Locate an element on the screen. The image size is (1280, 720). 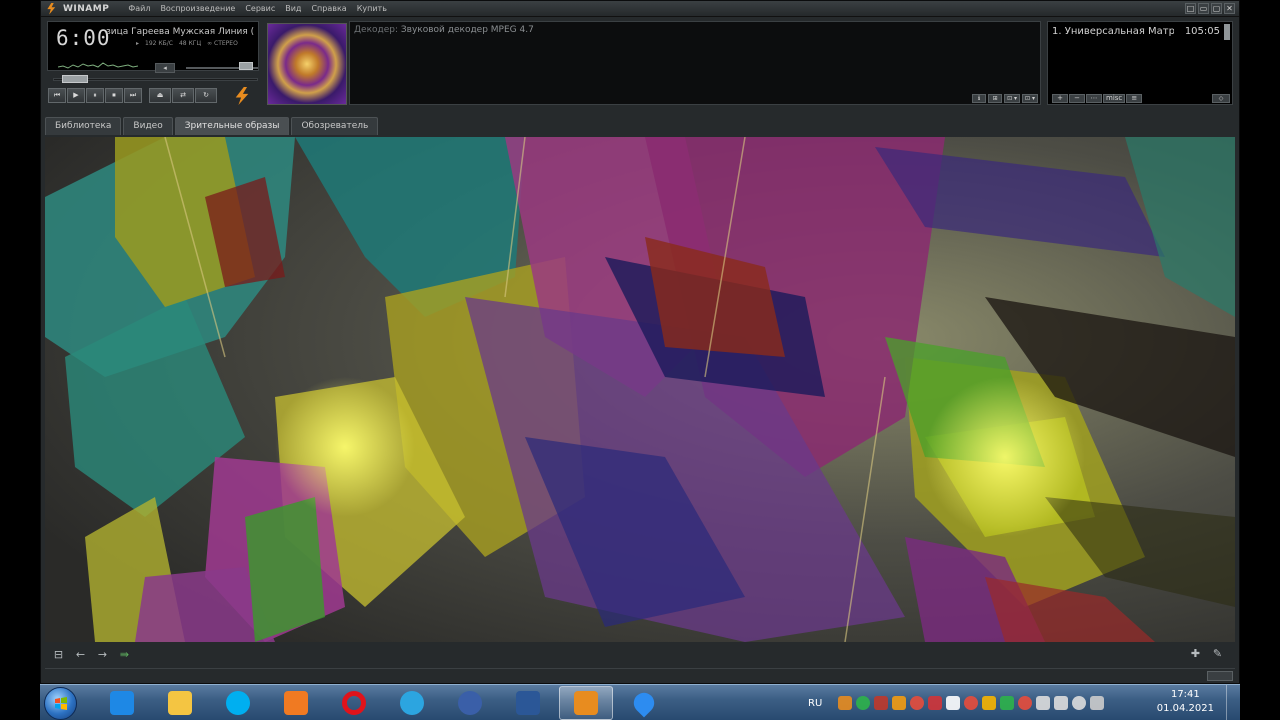
pause-button: ⏸ is located at coordinates (95, 95).